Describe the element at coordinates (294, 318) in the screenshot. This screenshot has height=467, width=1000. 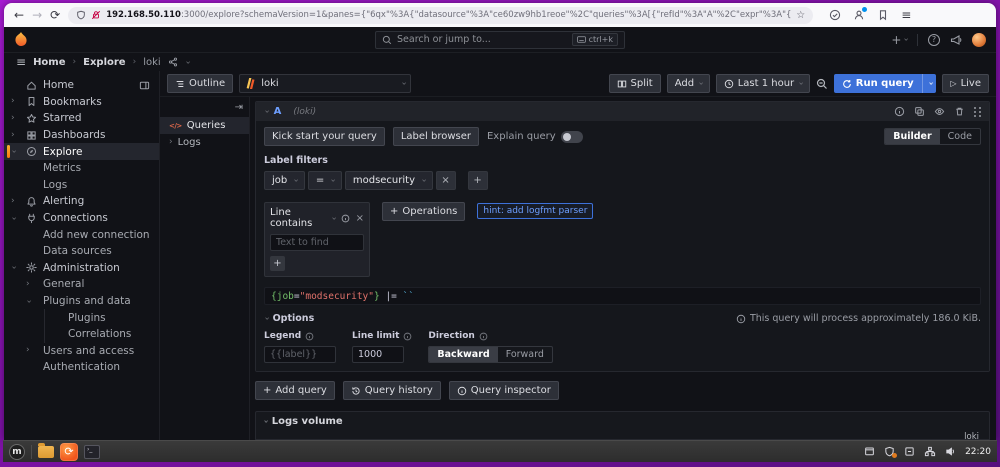
I see `options-title: Options` at that location.